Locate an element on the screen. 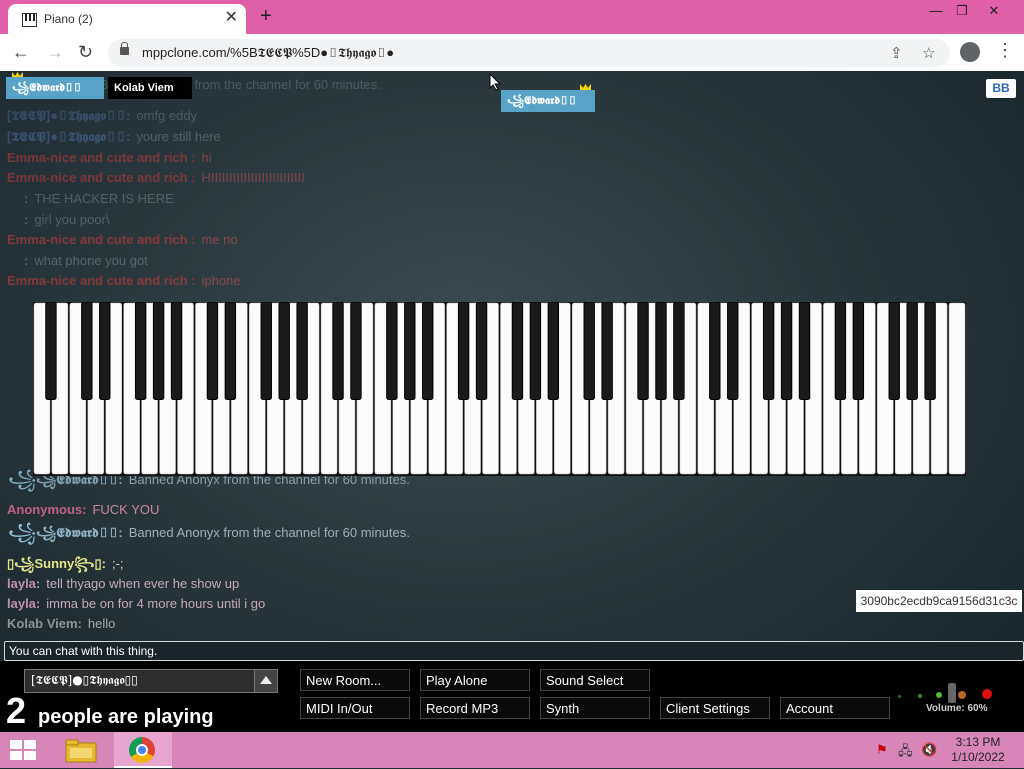 The image size is (1024, 769). client-settings-button: Client Settings is located at coordinates (715, 708).